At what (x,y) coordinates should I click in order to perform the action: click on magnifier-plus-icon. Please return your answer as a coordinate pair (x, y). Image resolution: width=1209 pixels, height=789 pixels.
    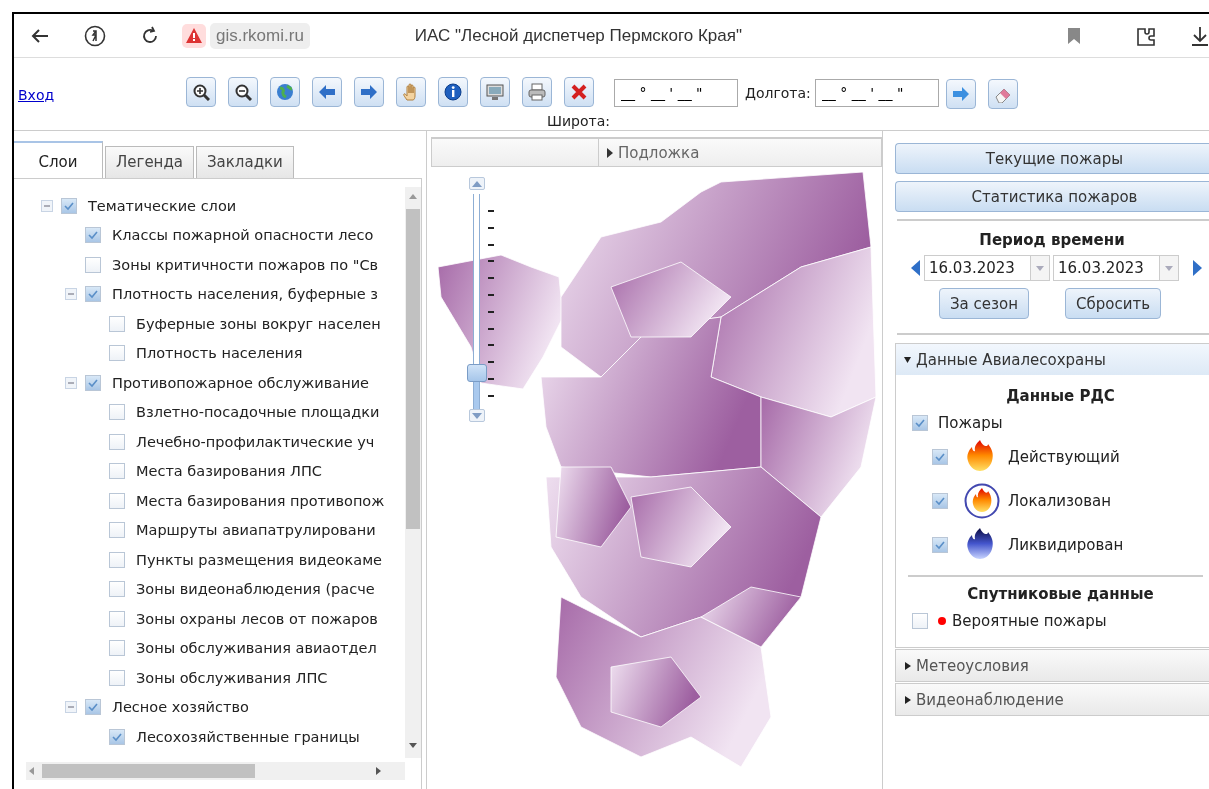
    Looking at the image, I should click on (201, 92).